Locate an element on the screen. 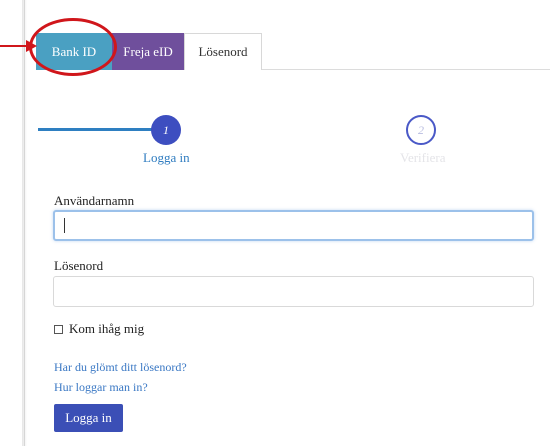 Image resolution: width=560 pixels, height=446 pixels. step-1-indicator: 1 is located at coordinates (166, 130).